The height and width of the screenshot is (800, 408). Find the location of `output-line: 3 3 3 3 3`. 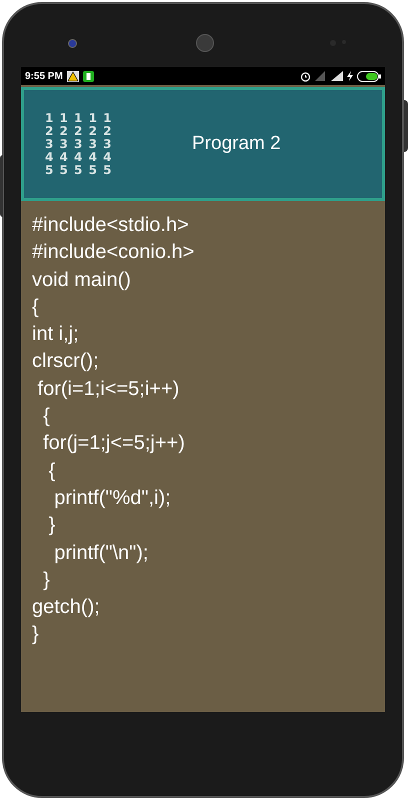

output-line: 3 3 3 3 3 is located at coordinates (79, 144).